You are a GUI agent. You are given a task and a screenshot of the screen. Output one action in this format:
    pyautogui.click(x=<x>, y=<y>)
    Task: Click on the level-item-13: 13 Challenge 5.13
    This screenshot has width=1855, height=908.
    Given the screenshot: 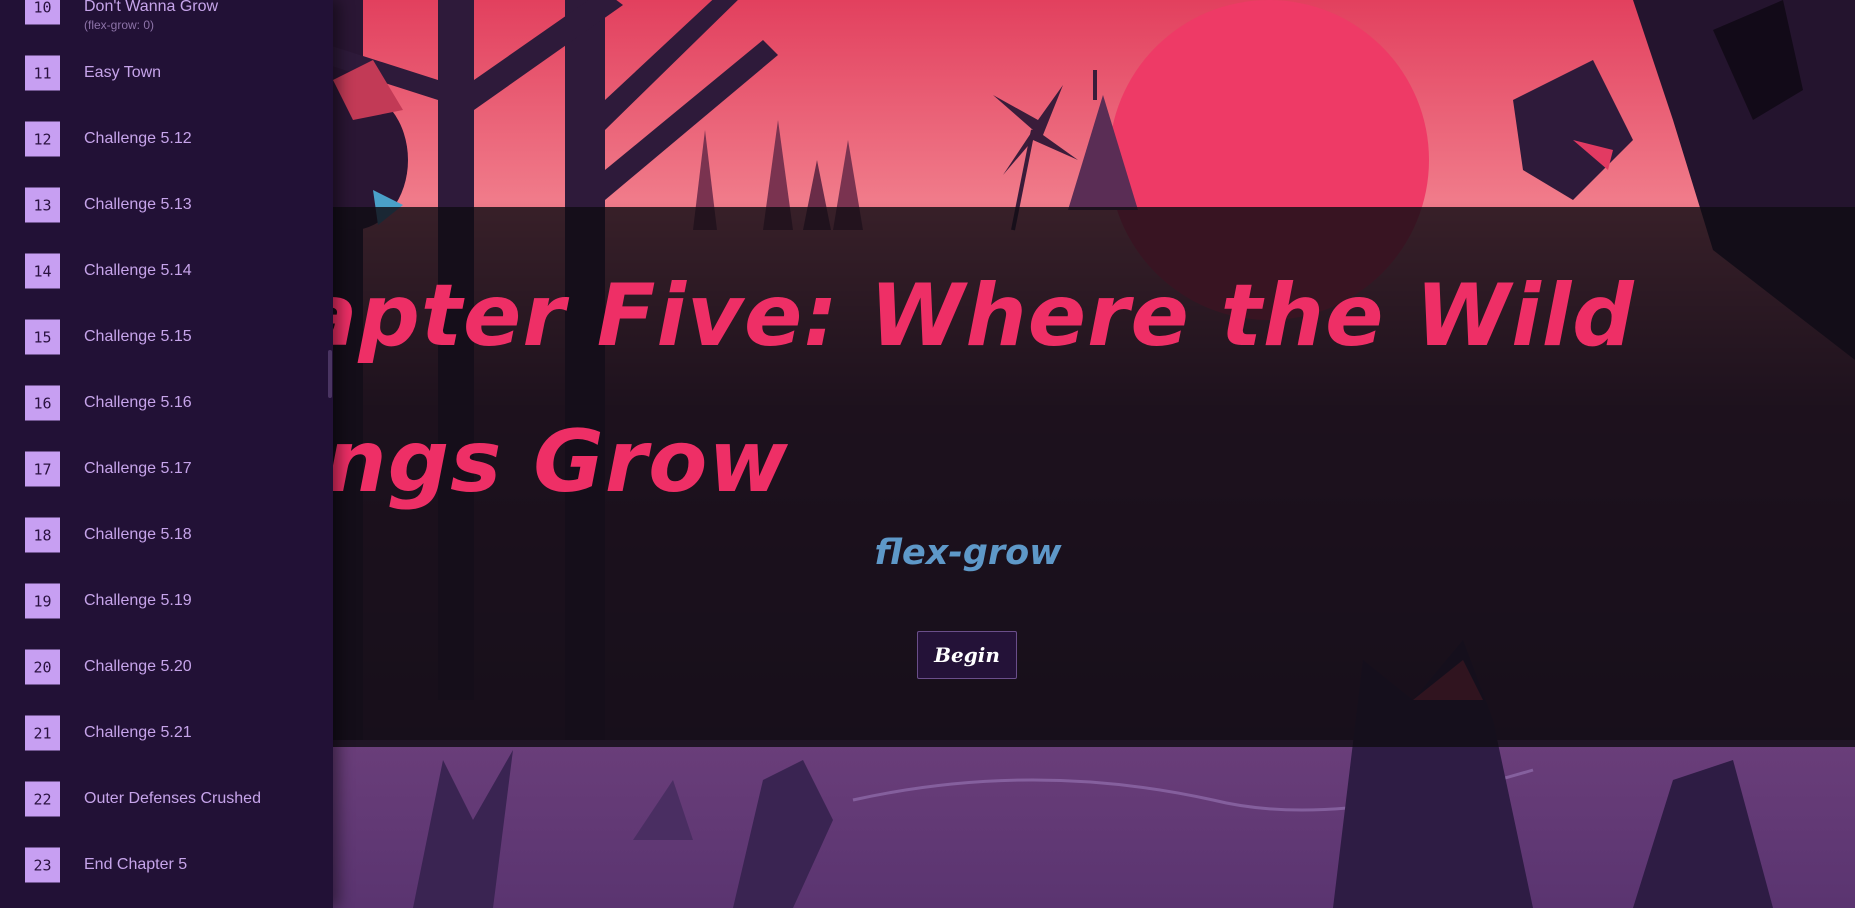 What is the action you would take?
    pyautogui.click(x=166, y=205)
    